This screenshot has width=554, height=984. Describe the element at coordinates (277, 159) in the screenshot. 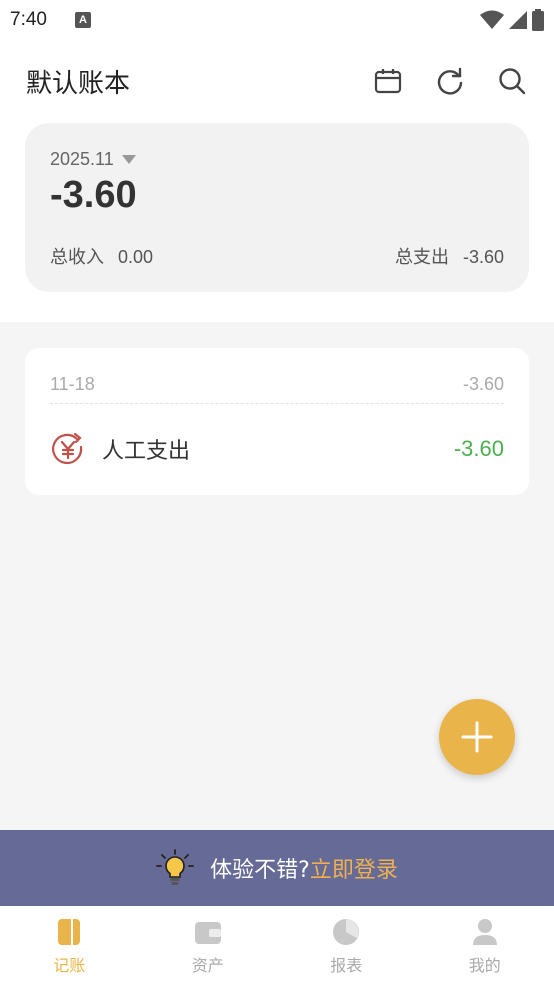

I see `month-selector: 2025.11` at that location.